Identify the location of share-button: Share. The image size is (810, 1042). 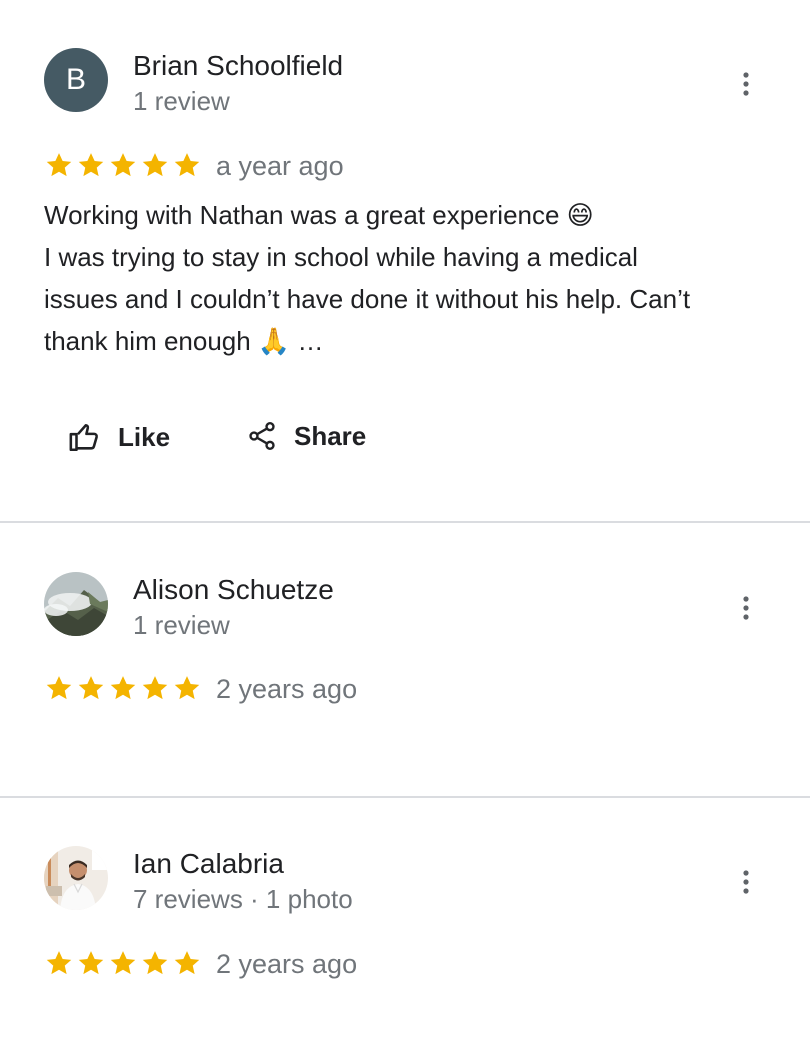
(306, 436).